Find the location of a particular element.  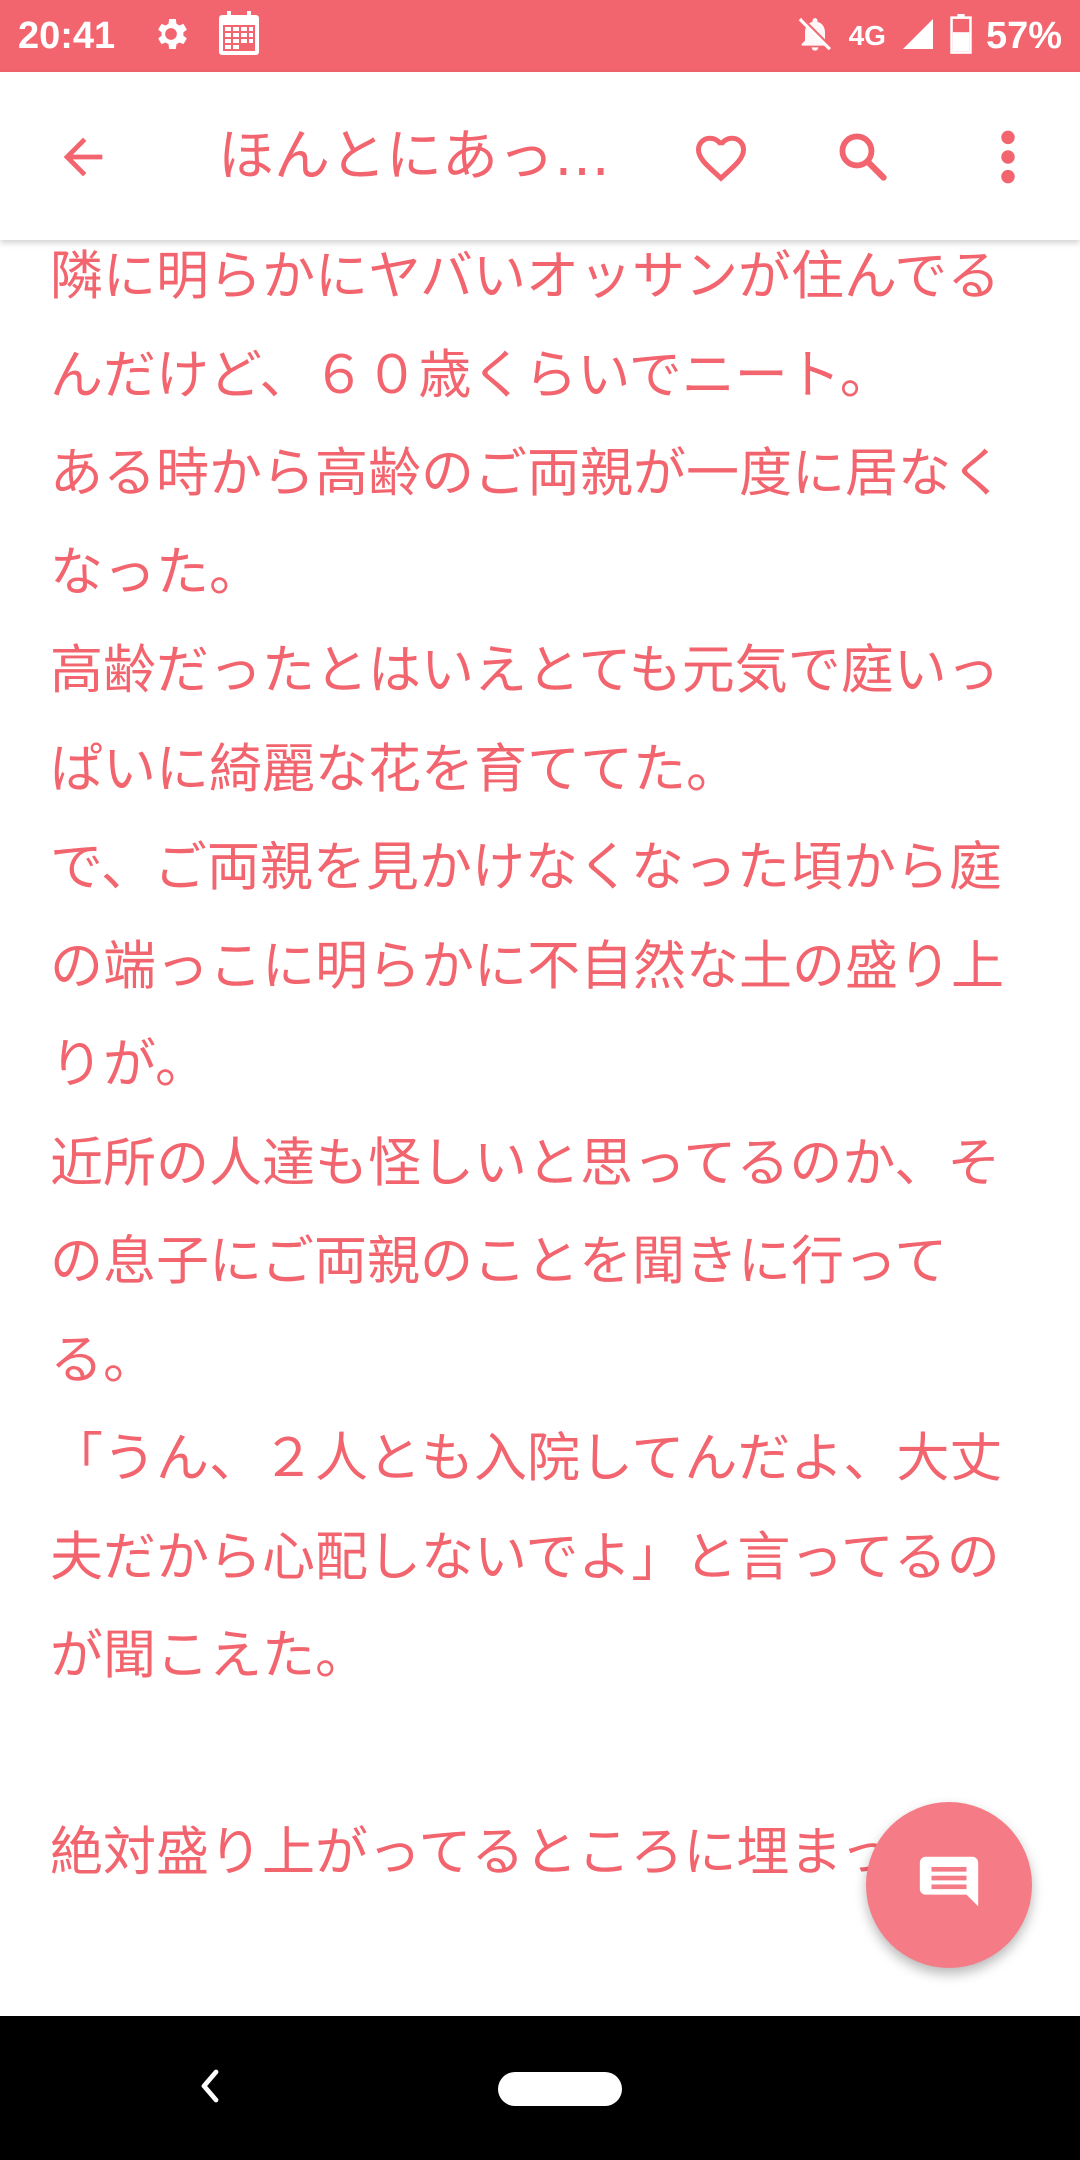

battery-icon is located at coordinates (961, 36).